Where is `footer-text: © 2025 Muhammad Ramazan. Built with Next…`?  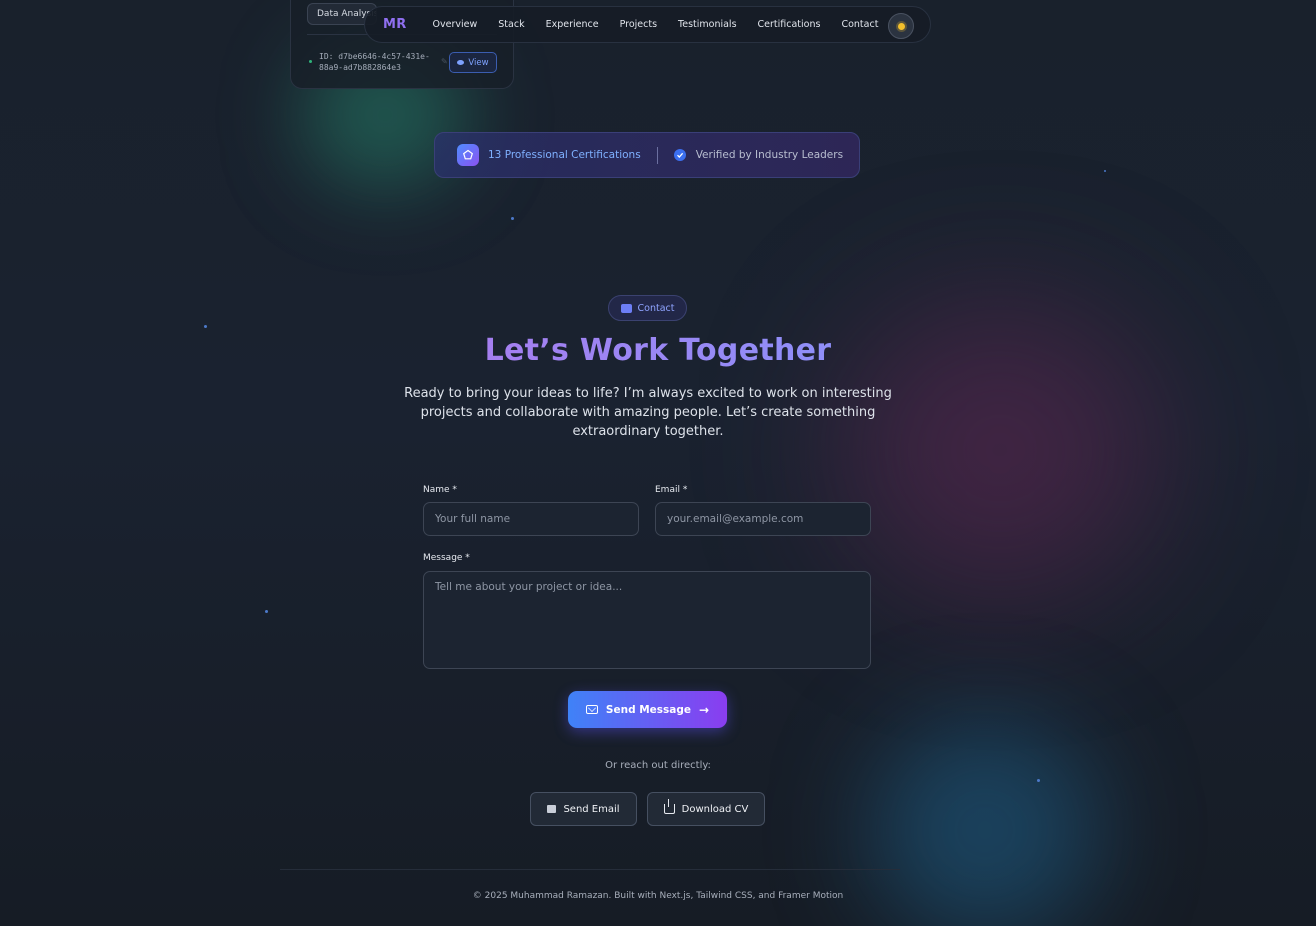 footer-text: © 2025 Muhammad Ramazan. Built with Next… is located at coordinates (658, 896).